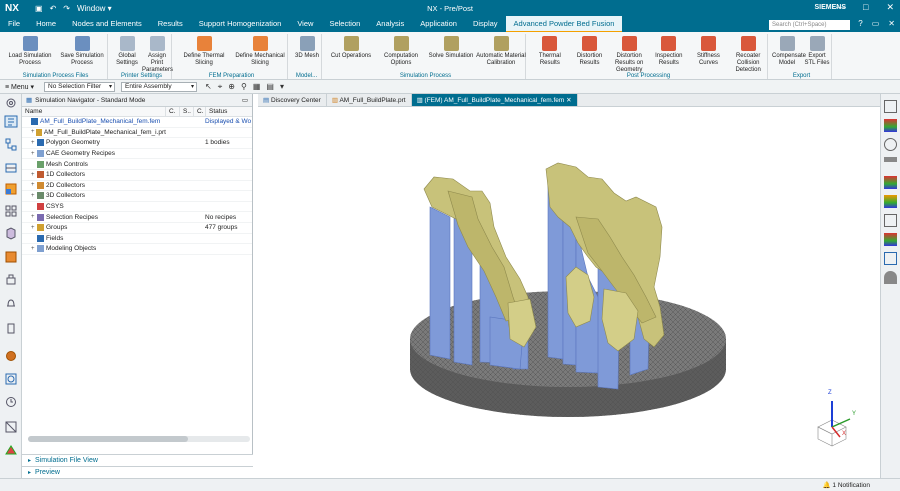 Image resolution: width=900 pixels, height=491 pixels. I want to click on window-menu: Window ▾, so click(94, 8).